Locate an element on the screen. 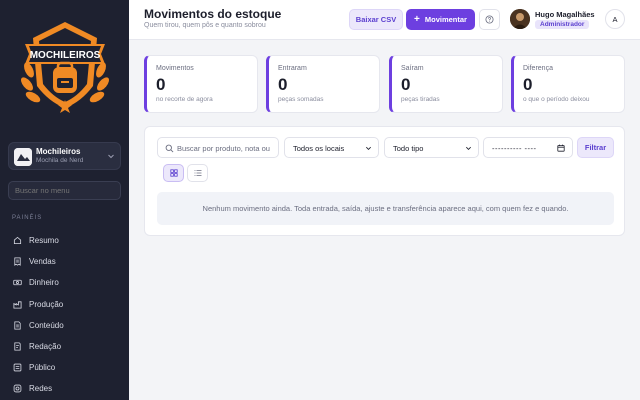 Image resolution: width=640 pixels, height=400 pixels. stat-label: Diferença is located at coordinates (538, 68).